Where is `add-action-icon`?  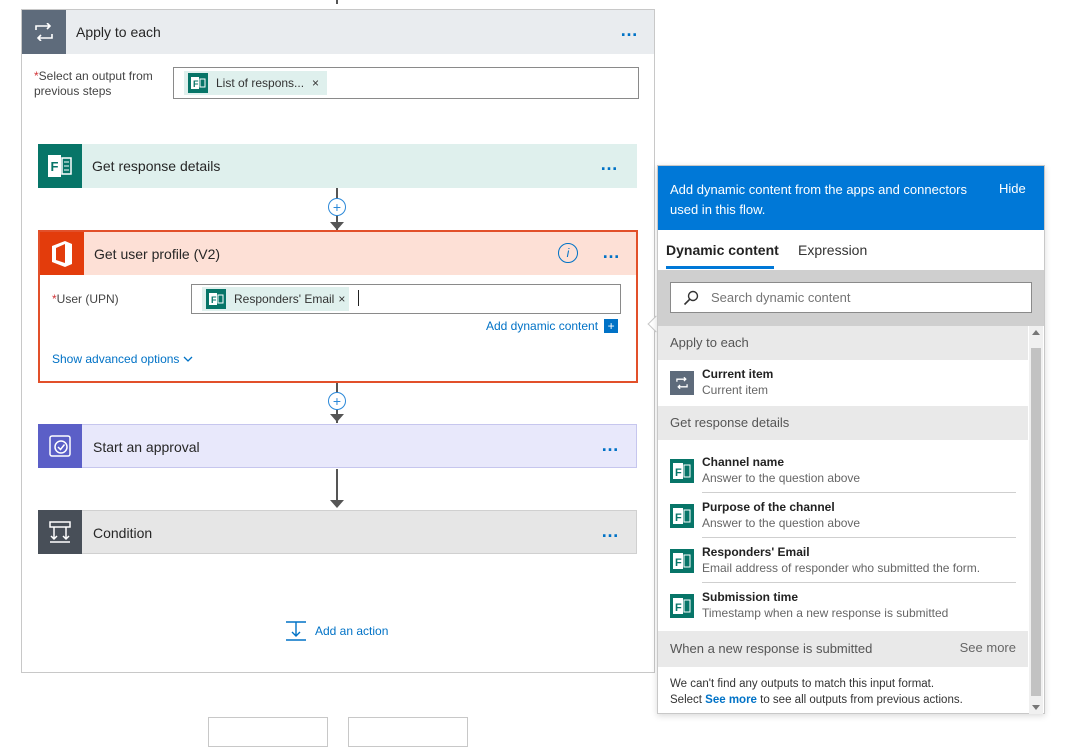
add-action-icon is located at coordinates (296, 631).